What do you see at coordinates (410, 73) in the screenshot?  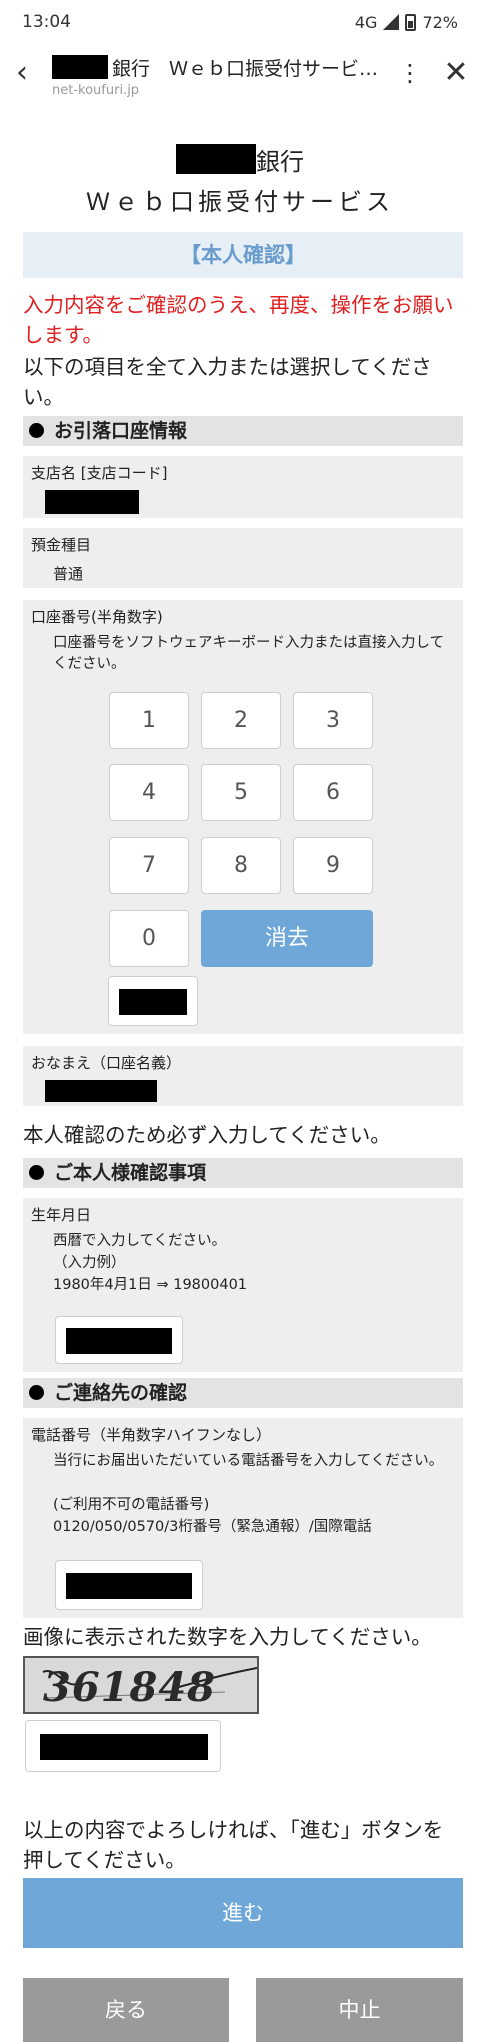 I see `more-vert-icon: ⋮` at bounding box center [410, 73].